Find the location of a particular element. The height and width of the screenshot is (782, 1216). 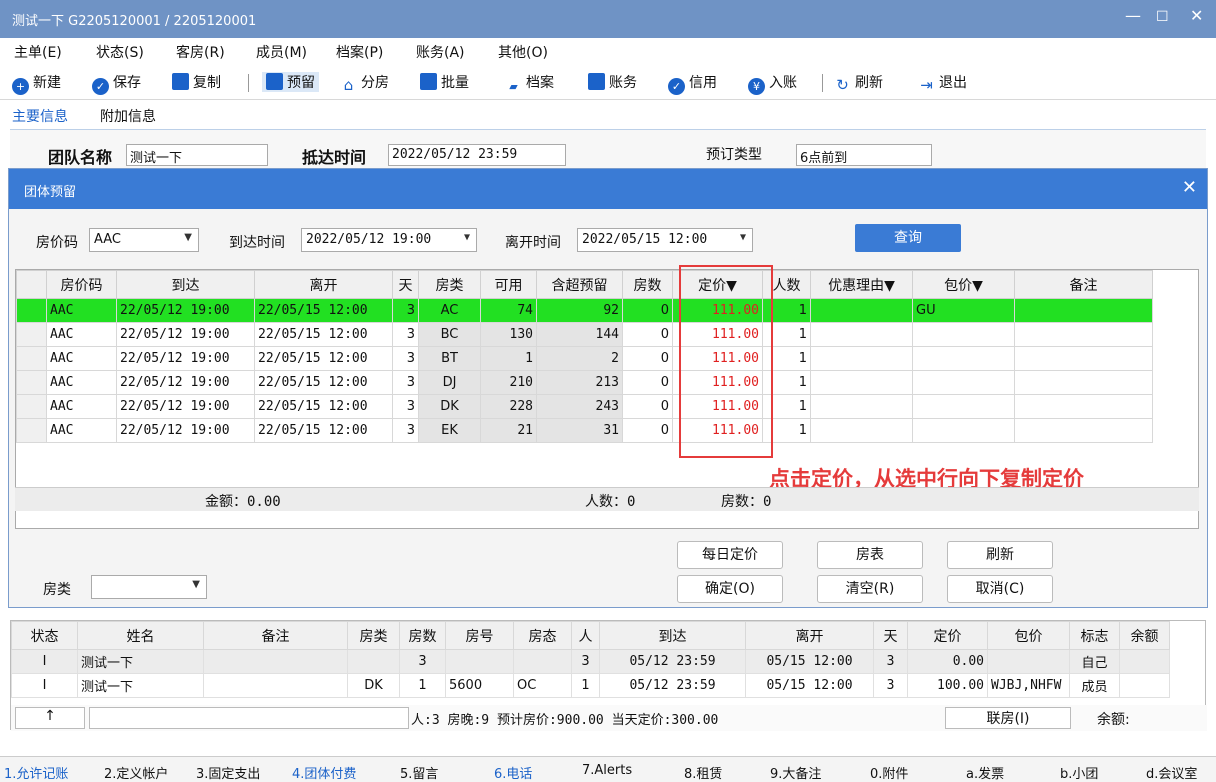

post-button: ¥ 入账 is located at coordinates (772, 83).